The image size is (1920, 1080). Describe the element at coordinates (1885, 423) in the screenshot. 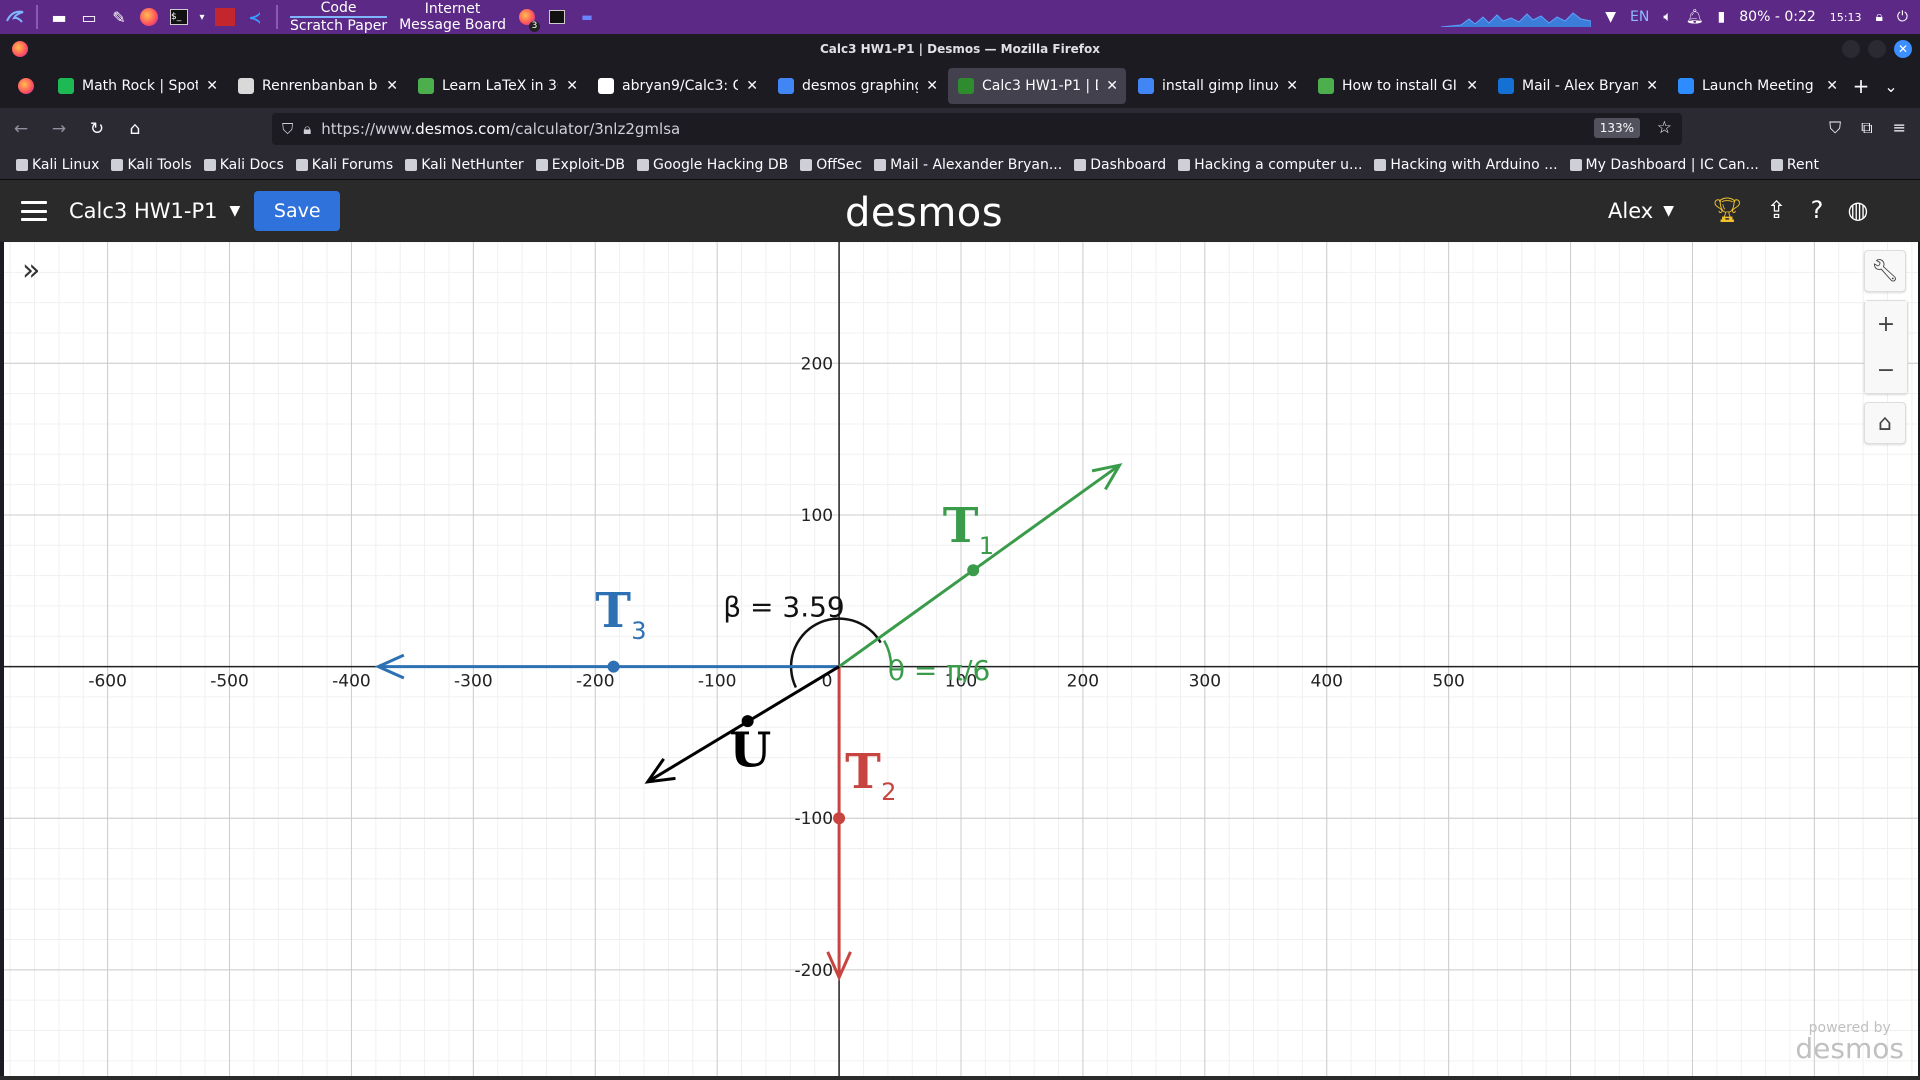

I see `default-viewport-home-icon: ⌂` at that location.